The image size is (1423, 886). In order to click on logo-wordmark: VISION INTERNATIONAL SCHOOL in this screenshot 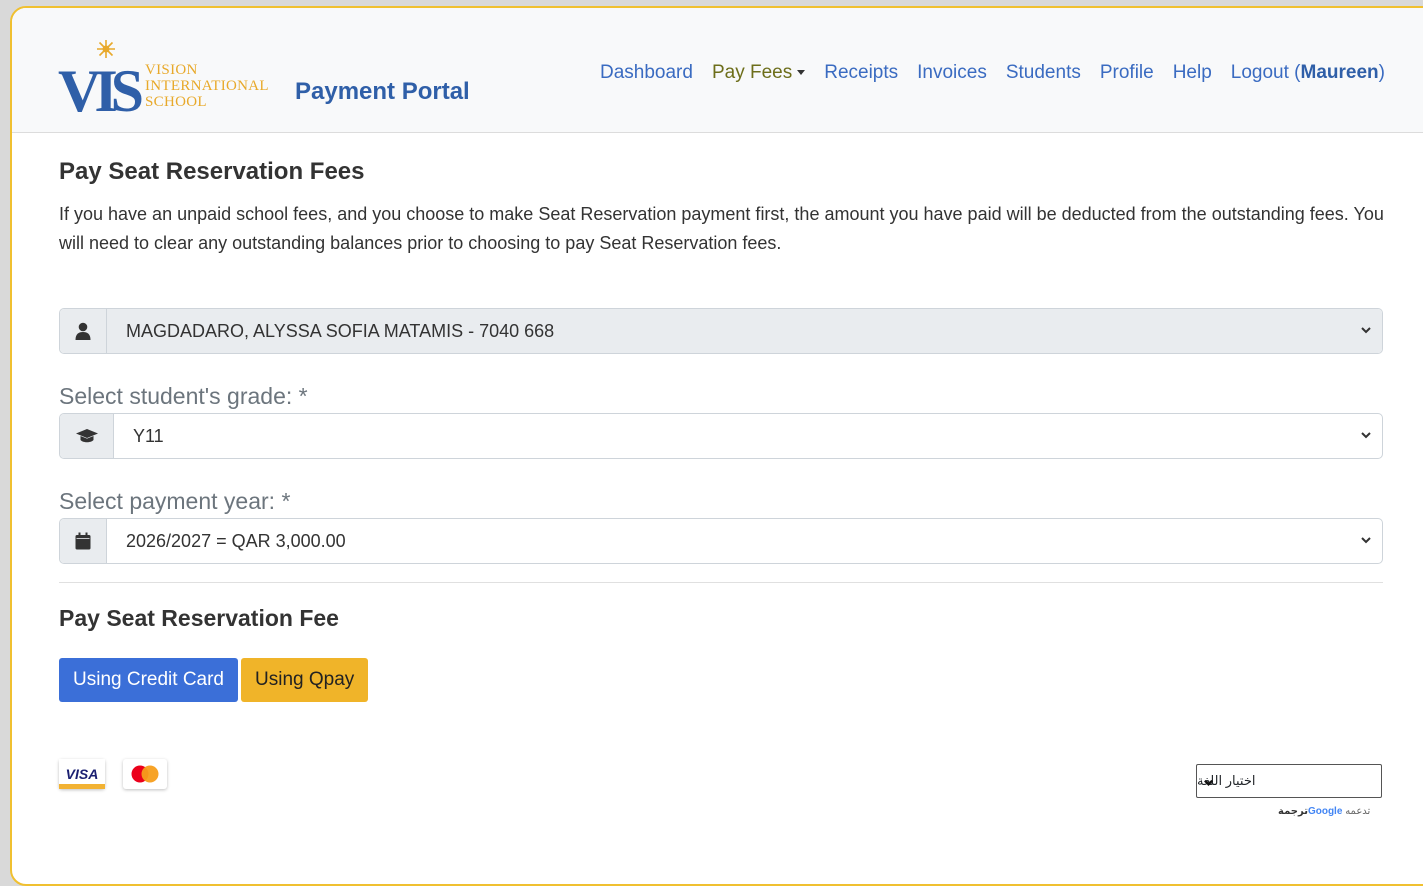, I will do `click(207, 86)`.